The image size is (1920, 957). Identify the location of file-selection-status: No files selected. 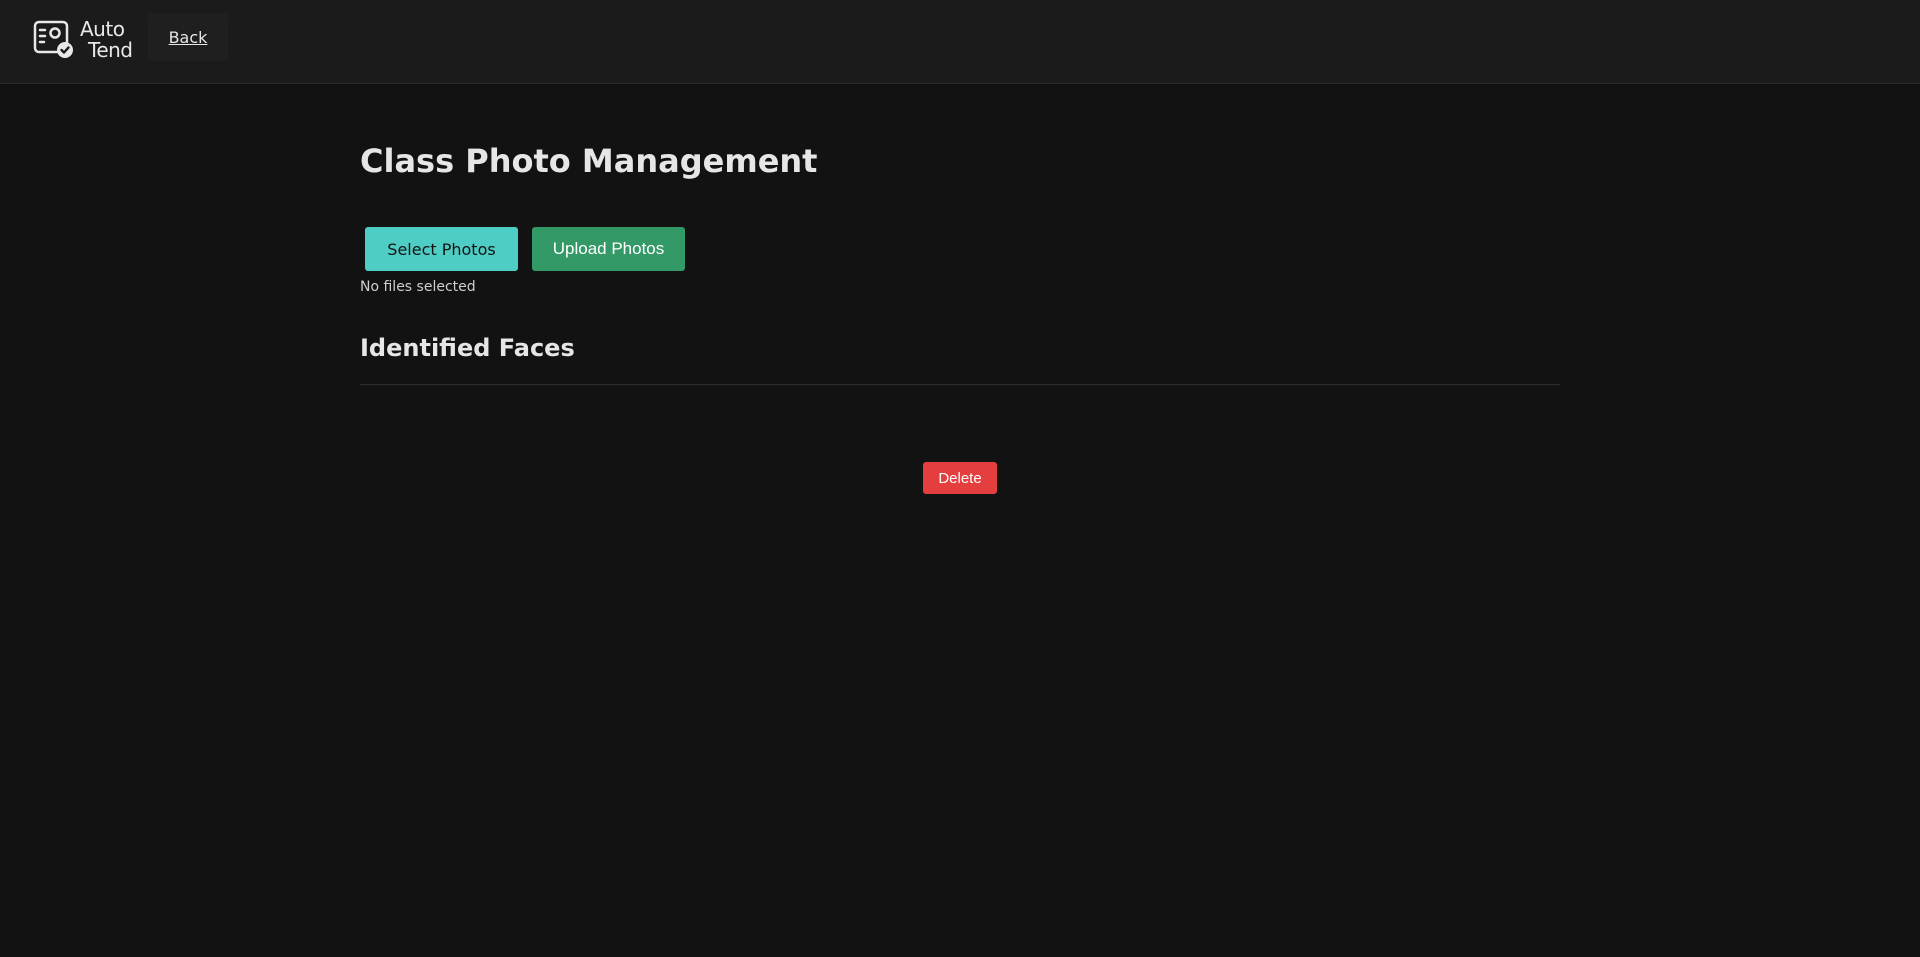
(418, 287).